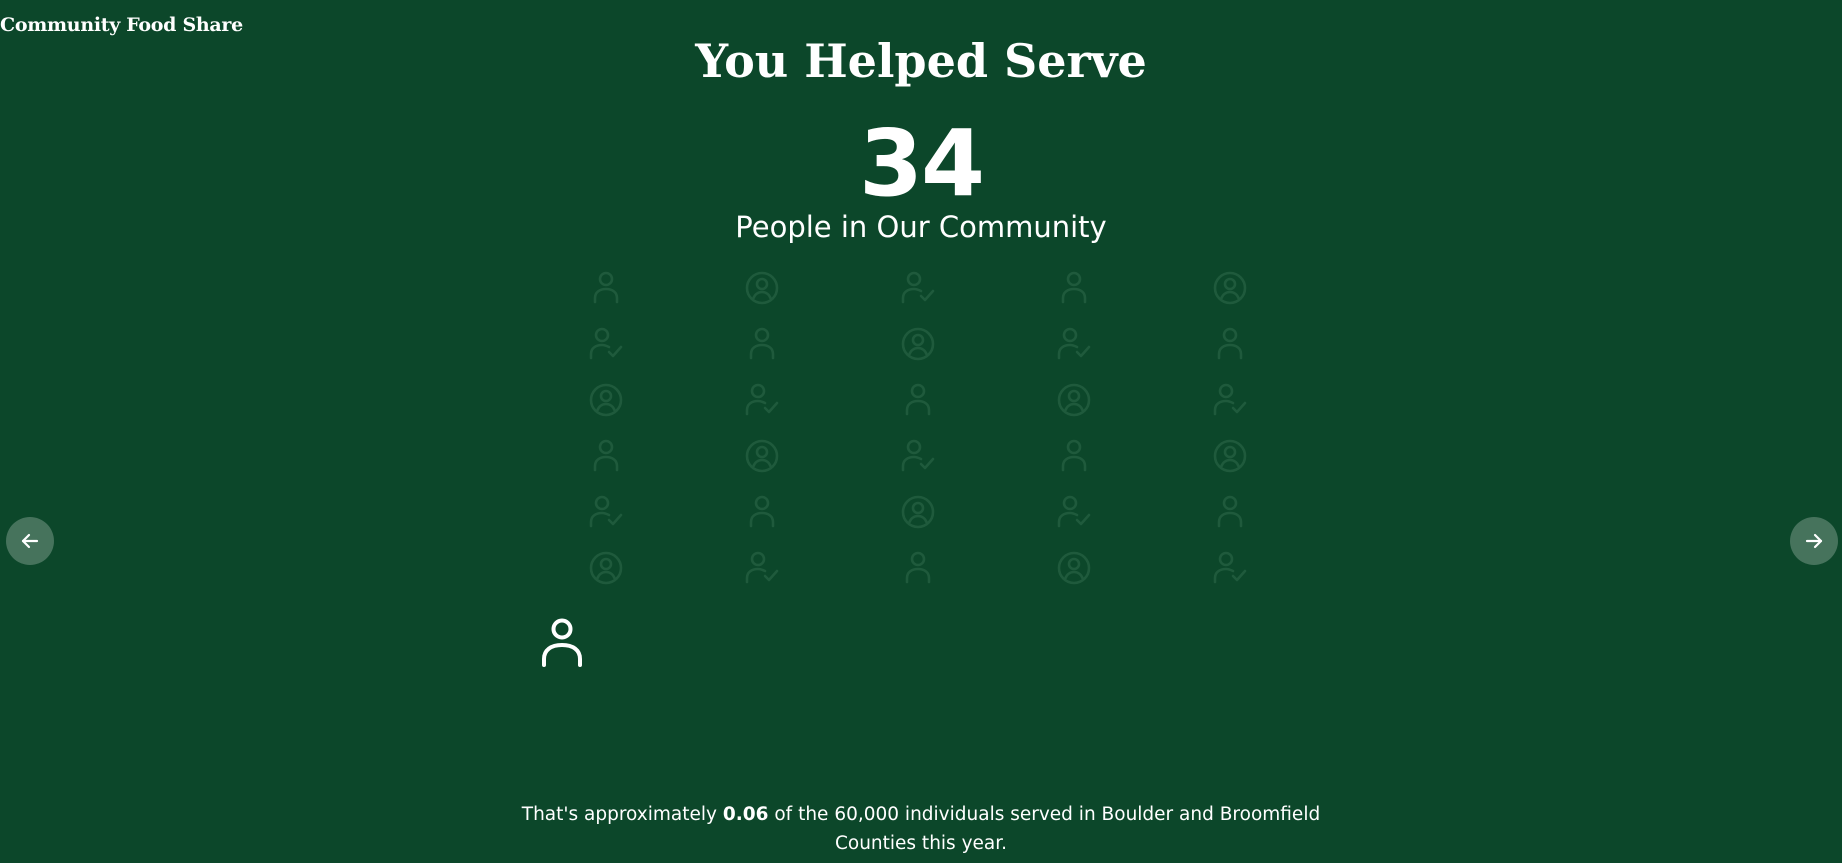 This screenshot has width=1842, height=863. I want to click on arrow-left-icon, so click(30, 541).